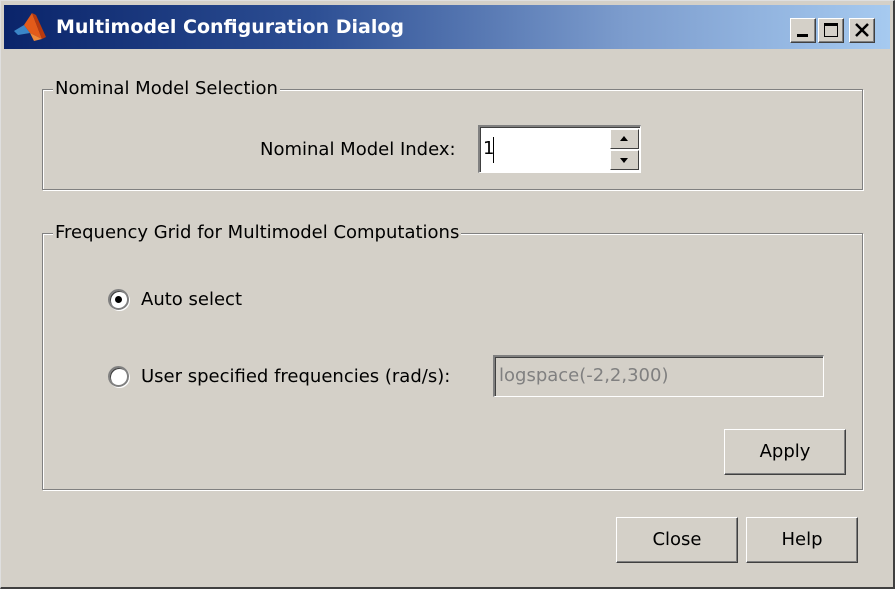 The image size is (895, 589). What do you see at coordinates (624, 160) in the screenshot?
I see `spinner-down-button` at bounding box center [624, 160].